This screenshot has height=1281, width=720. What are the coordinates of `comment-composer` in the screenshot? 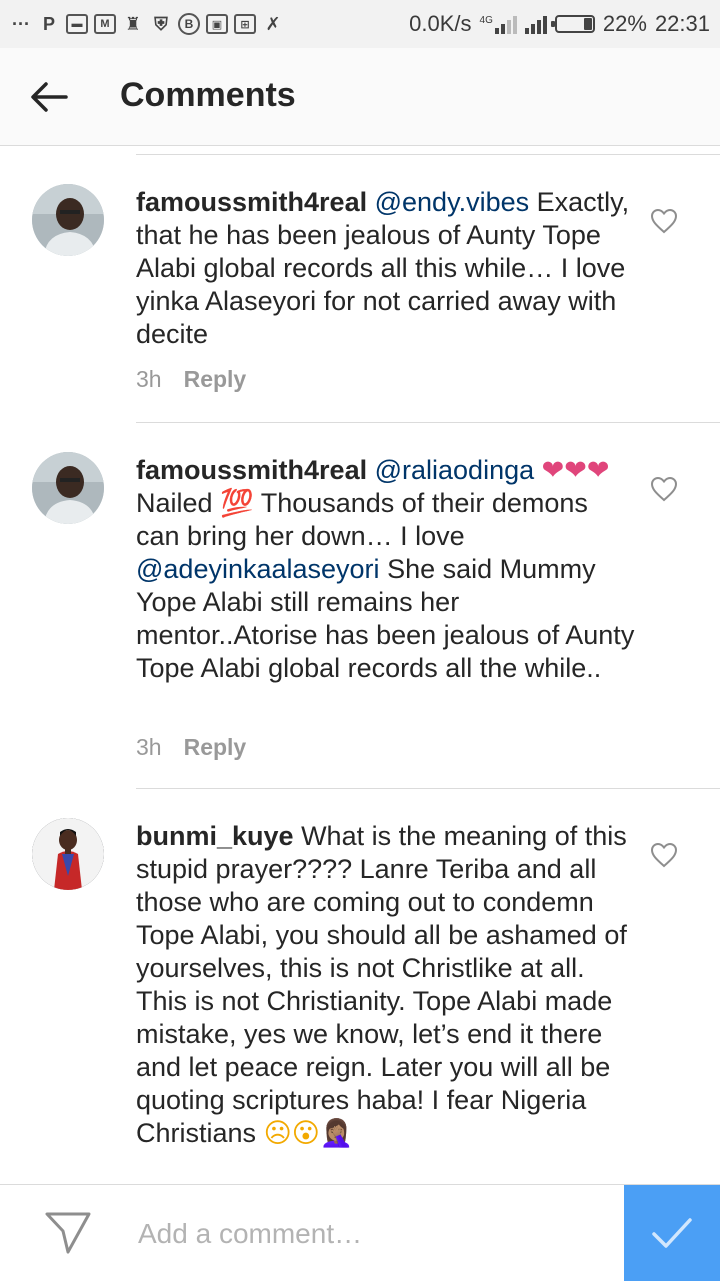 It's located at (360, 1232).